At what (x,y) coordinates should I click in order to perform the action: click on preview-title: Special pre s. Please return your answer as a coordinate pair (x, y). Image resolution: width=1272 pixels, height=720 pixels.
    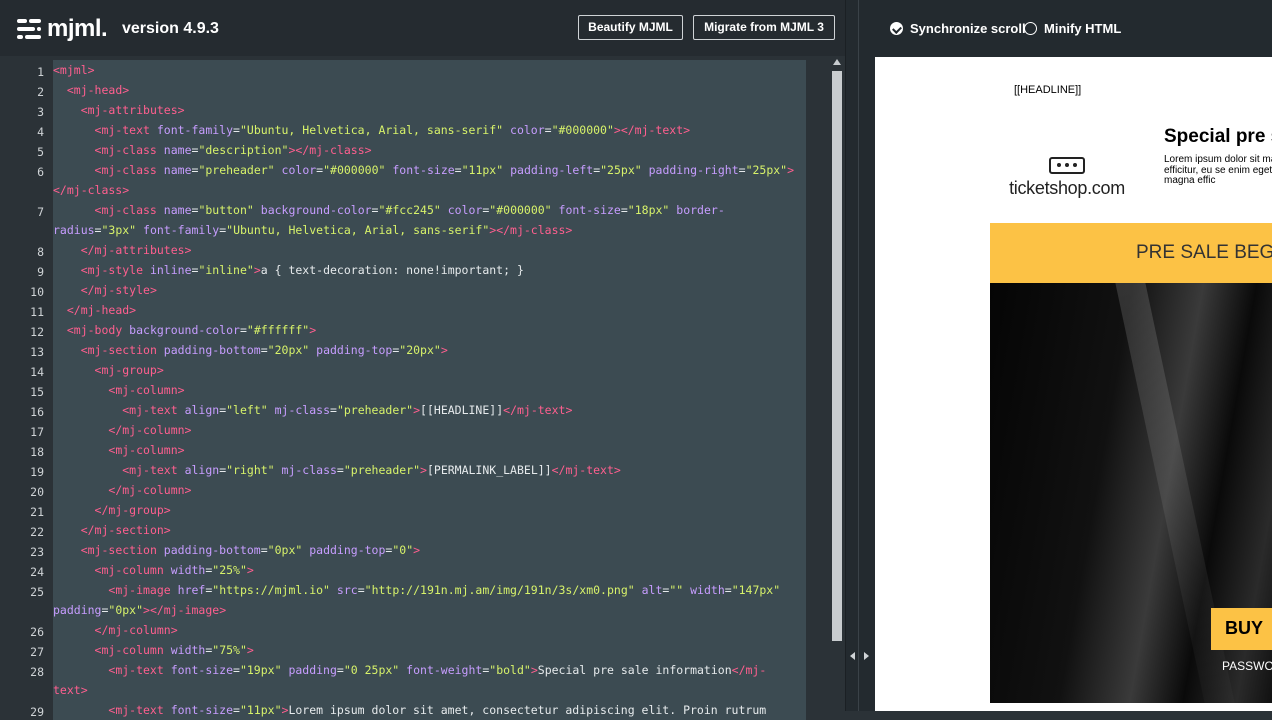
    Looking at the image, I should click on (1218, 136).